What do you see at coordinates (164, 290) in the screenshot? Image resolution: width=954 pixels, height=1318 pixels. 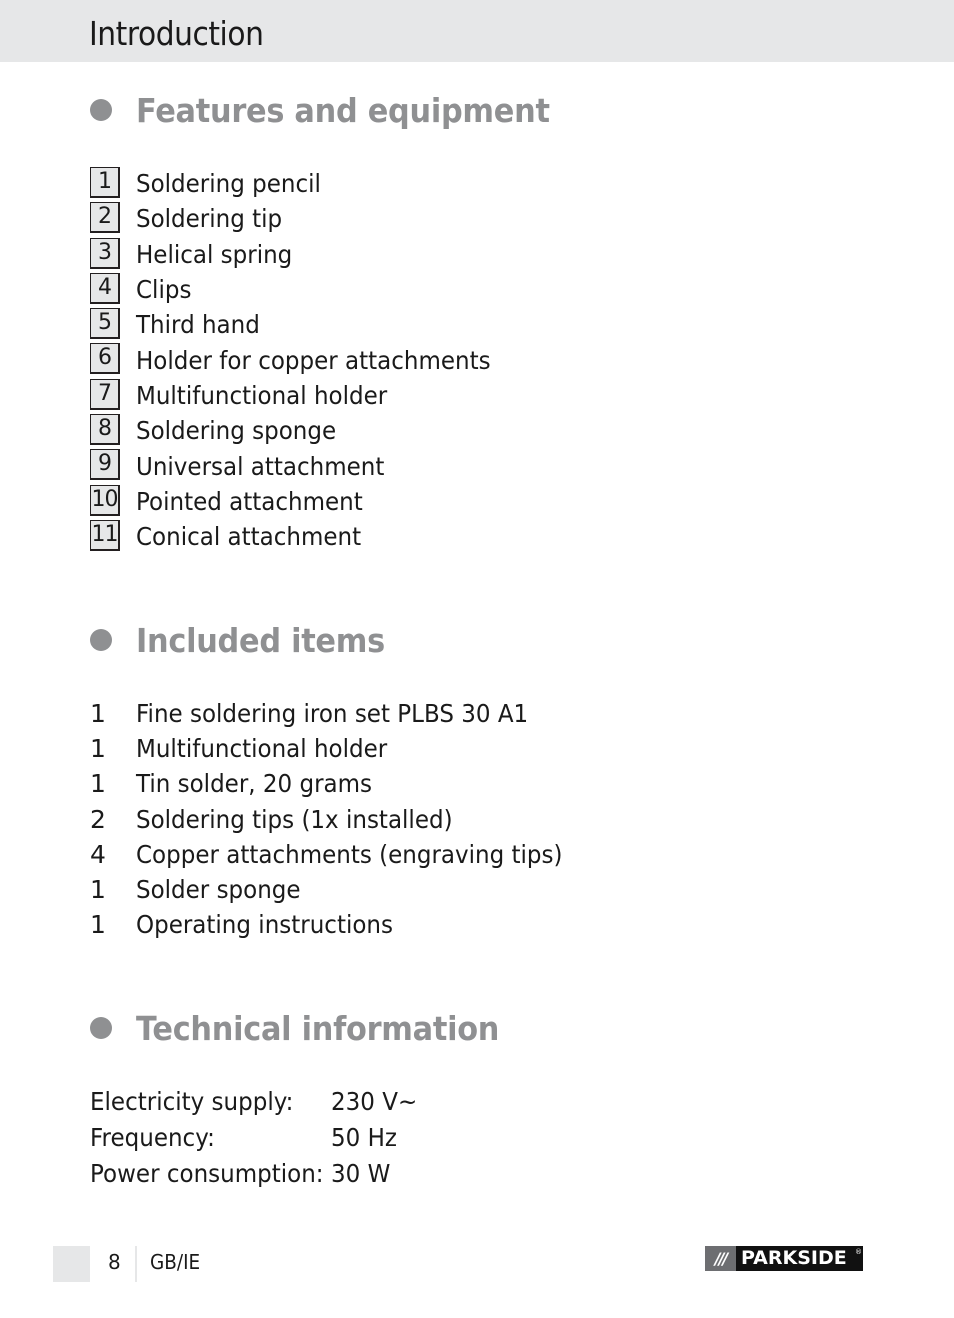 I see `item-label: Clips` at bounding box center [164, 290].